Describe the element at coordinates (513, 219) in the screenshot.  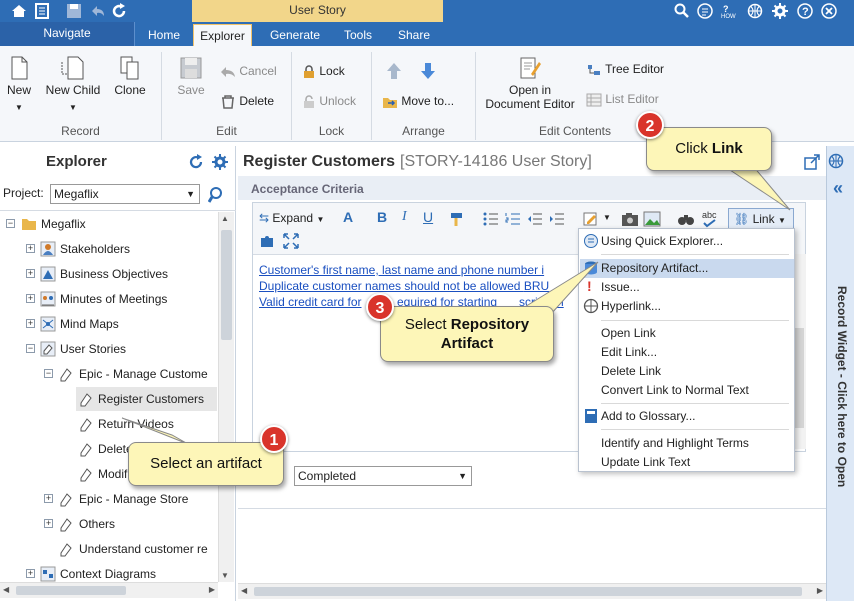
I see `numbered-list-icon` at that location.